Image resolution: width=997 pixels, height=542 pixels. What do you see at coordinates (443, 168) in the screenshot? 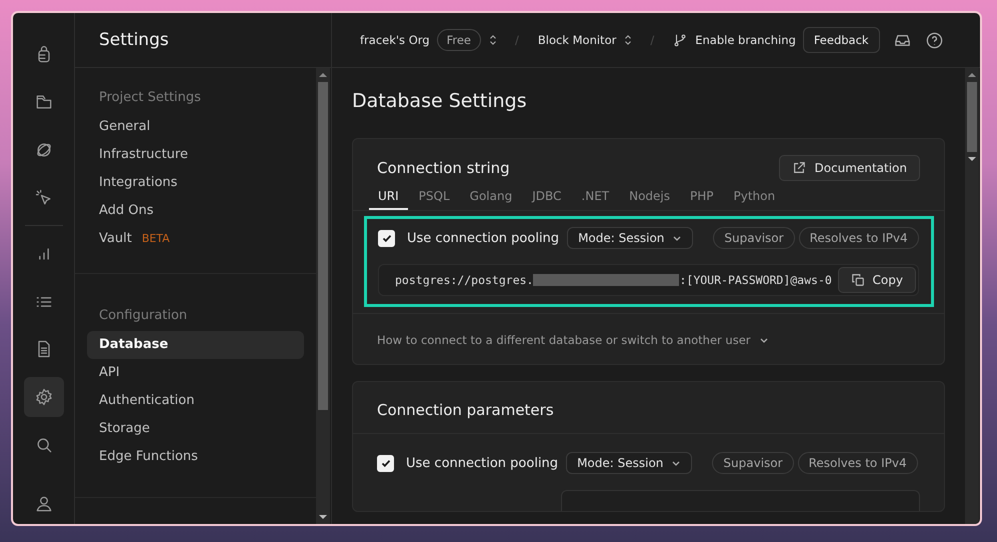
I see `card-title: Connection string` at bounding box center [443, 168].